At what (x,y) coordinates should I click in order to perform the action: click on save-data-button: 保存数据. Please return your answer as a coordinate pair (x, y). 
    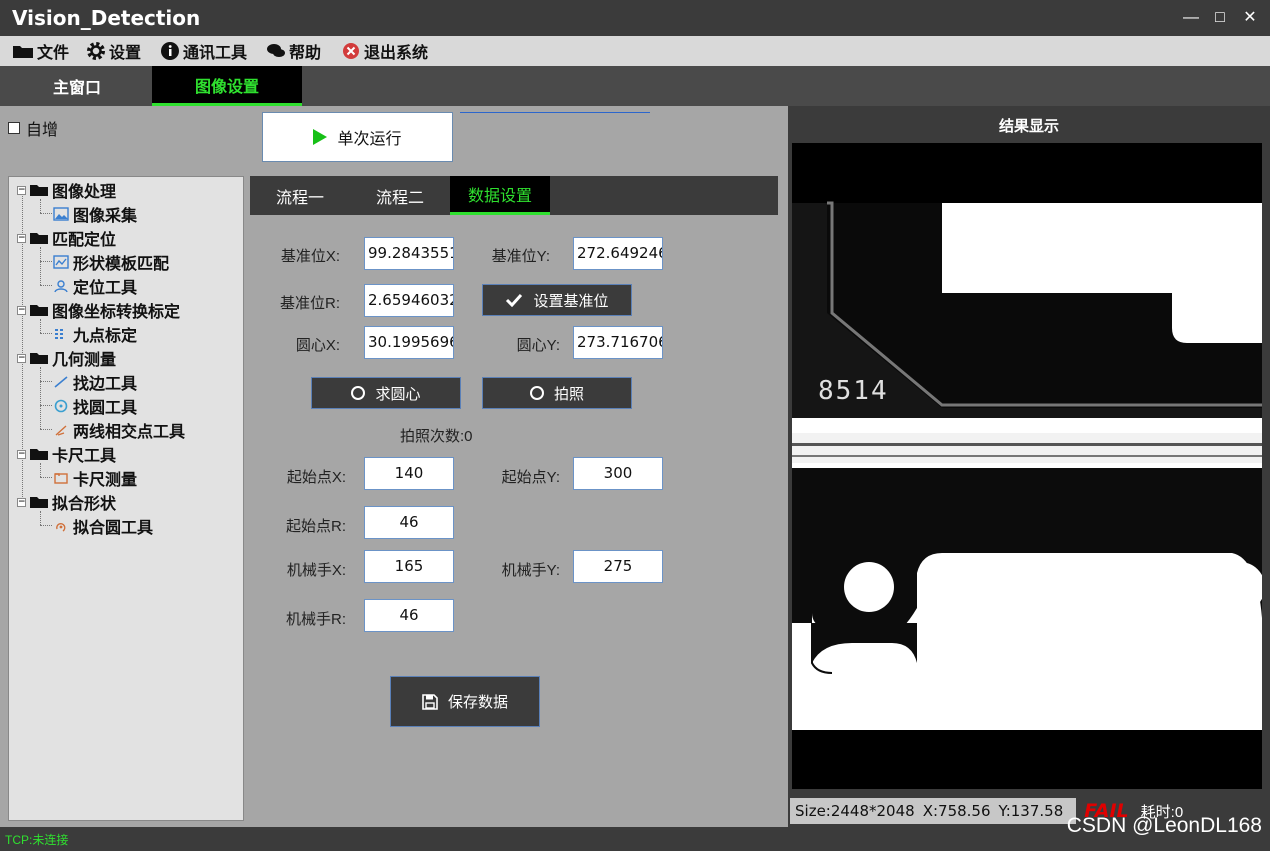
    Looking at the image, I should click on (465, 701).